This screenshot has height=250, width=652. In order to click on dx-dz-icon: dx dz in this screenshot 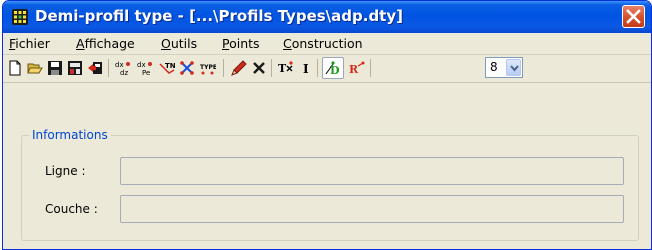, I will do `click(122, 68)`.